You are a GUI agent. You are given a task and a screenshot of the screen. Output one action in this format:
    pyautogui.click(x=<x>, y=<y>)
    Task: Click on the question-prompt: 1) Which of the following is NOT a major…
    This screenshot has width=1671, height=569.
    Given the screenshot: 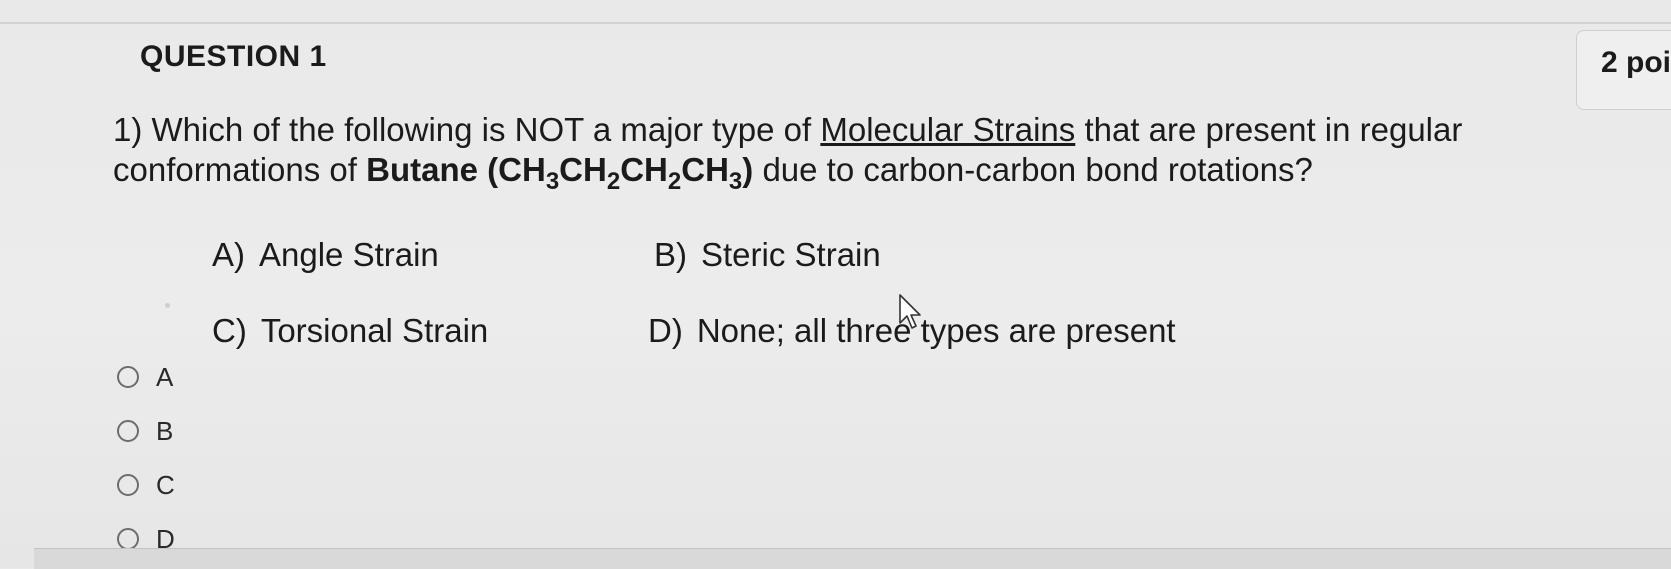 What is the action you would take?
    pyautogui.click(x=823, y=152)
    